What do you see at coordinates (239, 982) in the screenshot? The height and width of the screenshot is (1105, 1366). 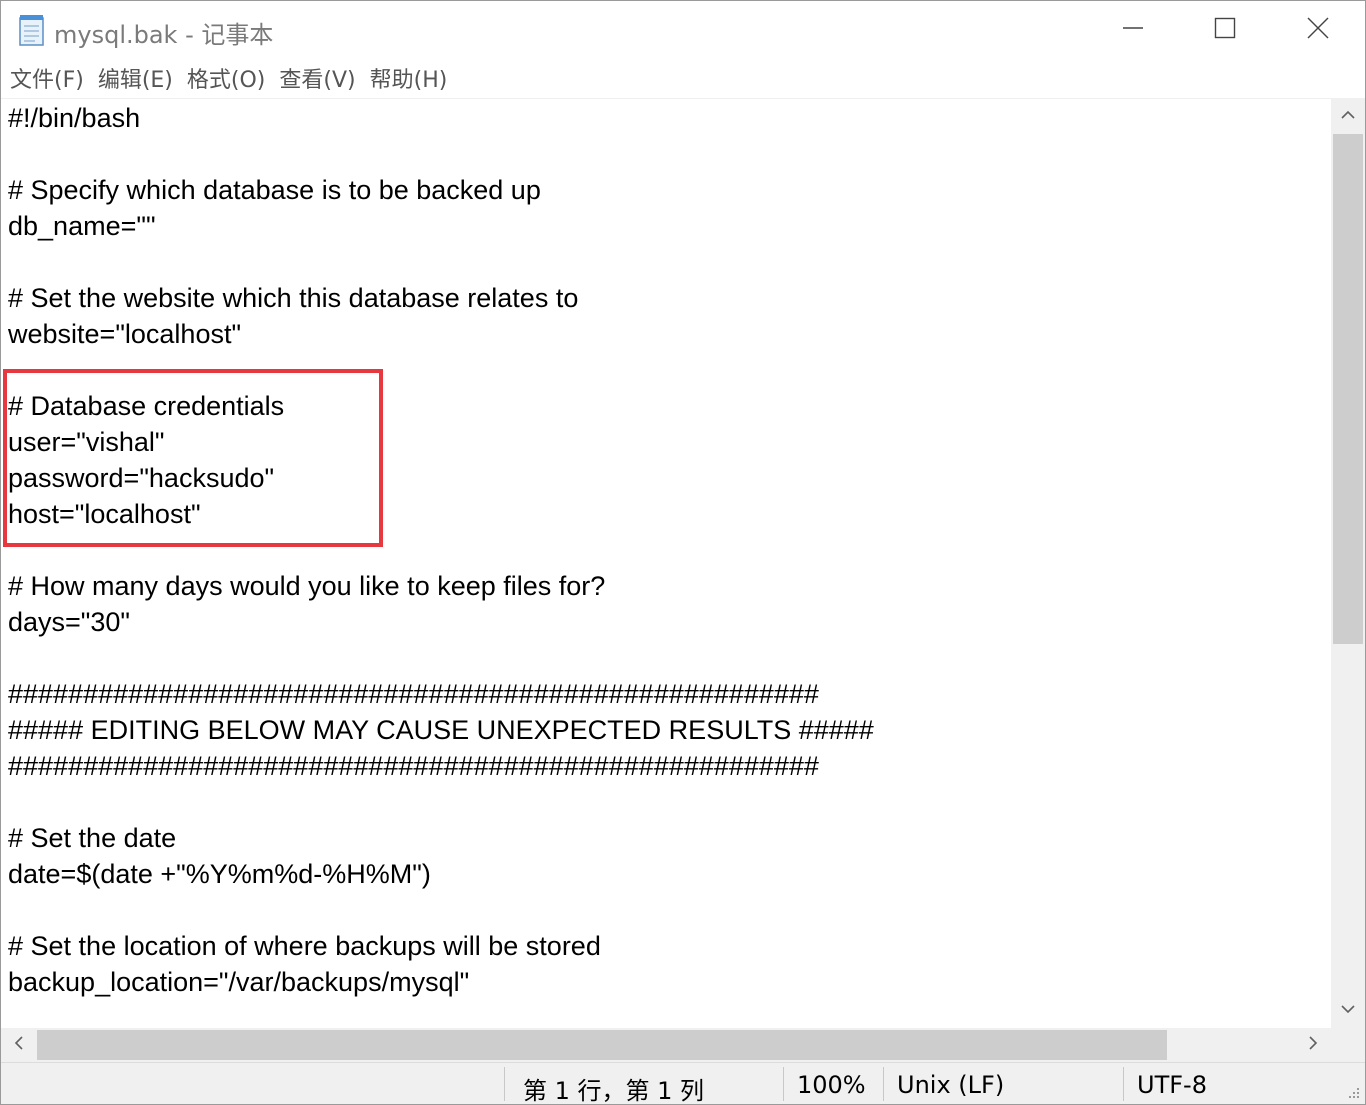 I see `text-line: backup_location="/var/backups/mysql"` at bounding box center [239, 982].